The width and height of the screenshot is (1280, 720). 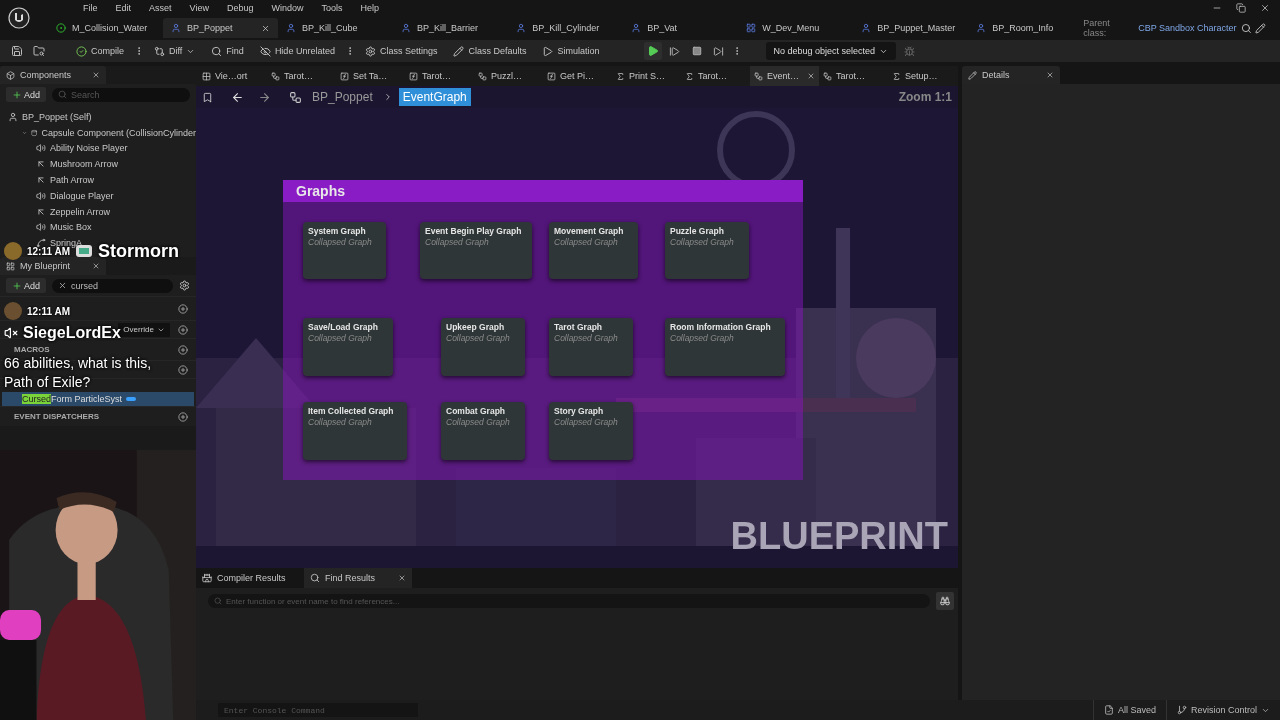 I want to click on toolbar-button: Class Defaults, so click(x=490, y=51).